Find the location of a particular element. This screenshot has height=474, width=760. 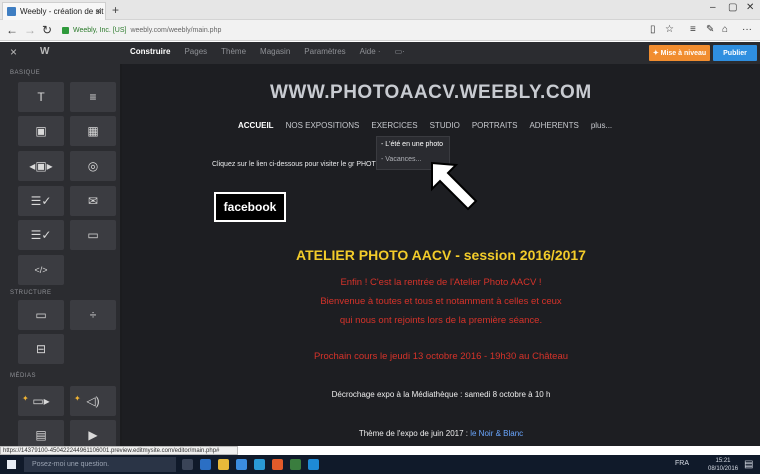

app2-icon is located at coordinates (295, 464).